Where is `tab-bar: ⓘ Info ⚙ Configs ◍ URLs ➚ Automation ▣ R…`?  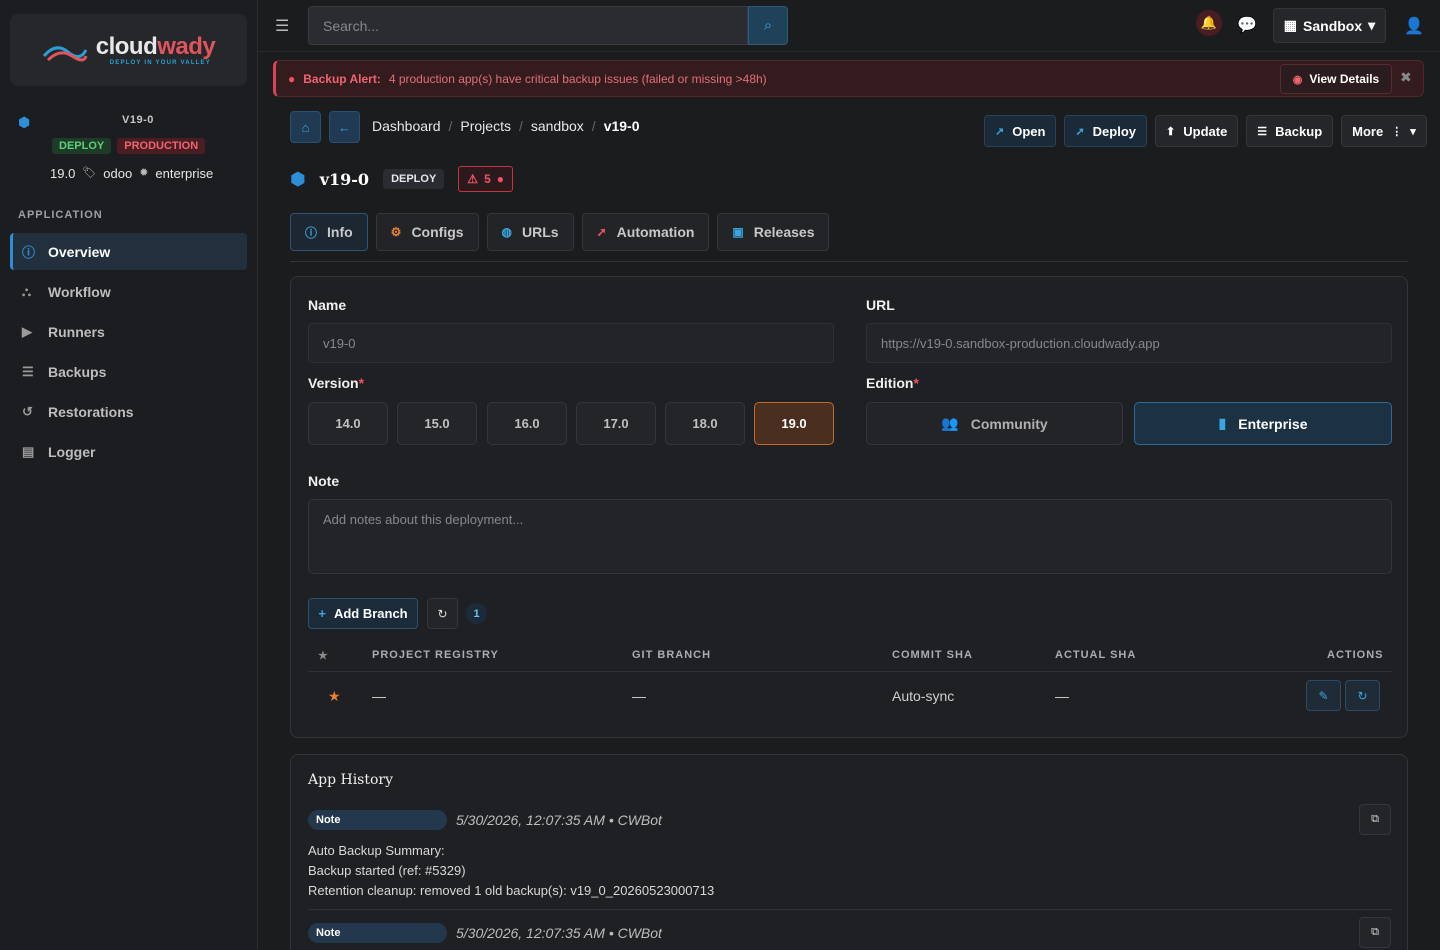 tab-bar: ⓘ Info ⚙ Configs ◍ URLs ➚ Automation ▣ R… is located at coordinates (560, 232).